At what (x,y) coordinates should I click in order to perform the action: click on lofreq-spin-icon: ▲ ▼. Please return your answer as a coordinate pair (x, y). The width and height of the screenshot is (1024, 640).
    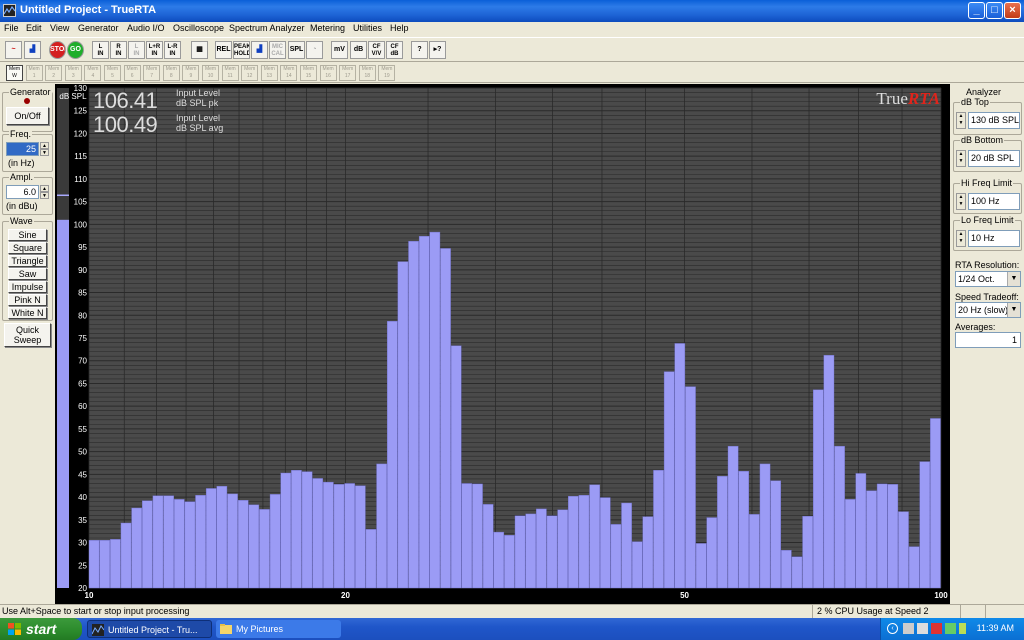
    Looking at the image, I should click on (961, 238).